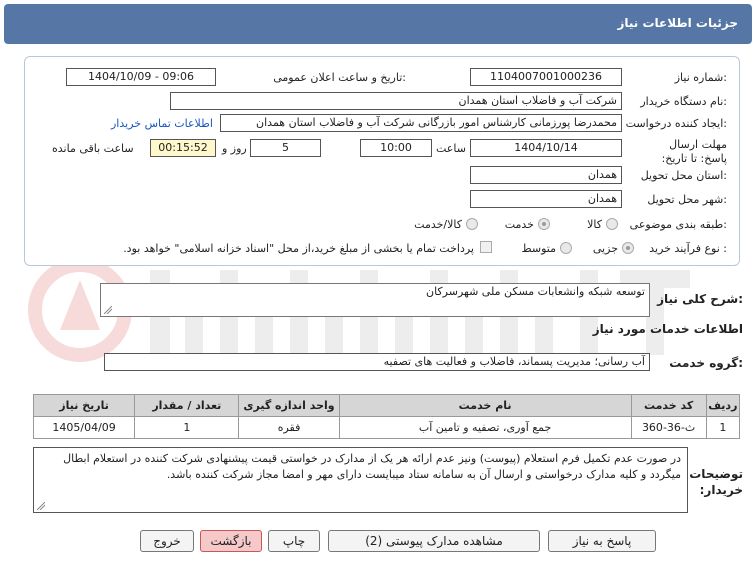  Describe the element at coordinates (683, 175) in the screenshot. I see `province-label: استان محل تحویل:` at that location.